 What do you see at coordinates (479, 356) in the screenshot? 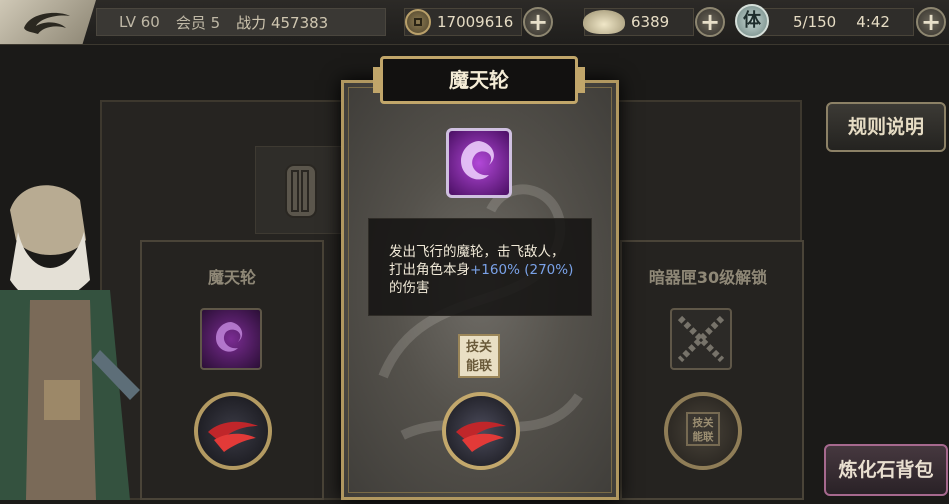
I see `skill-link-badge: 技关能联` at bounding box center [479, 356].